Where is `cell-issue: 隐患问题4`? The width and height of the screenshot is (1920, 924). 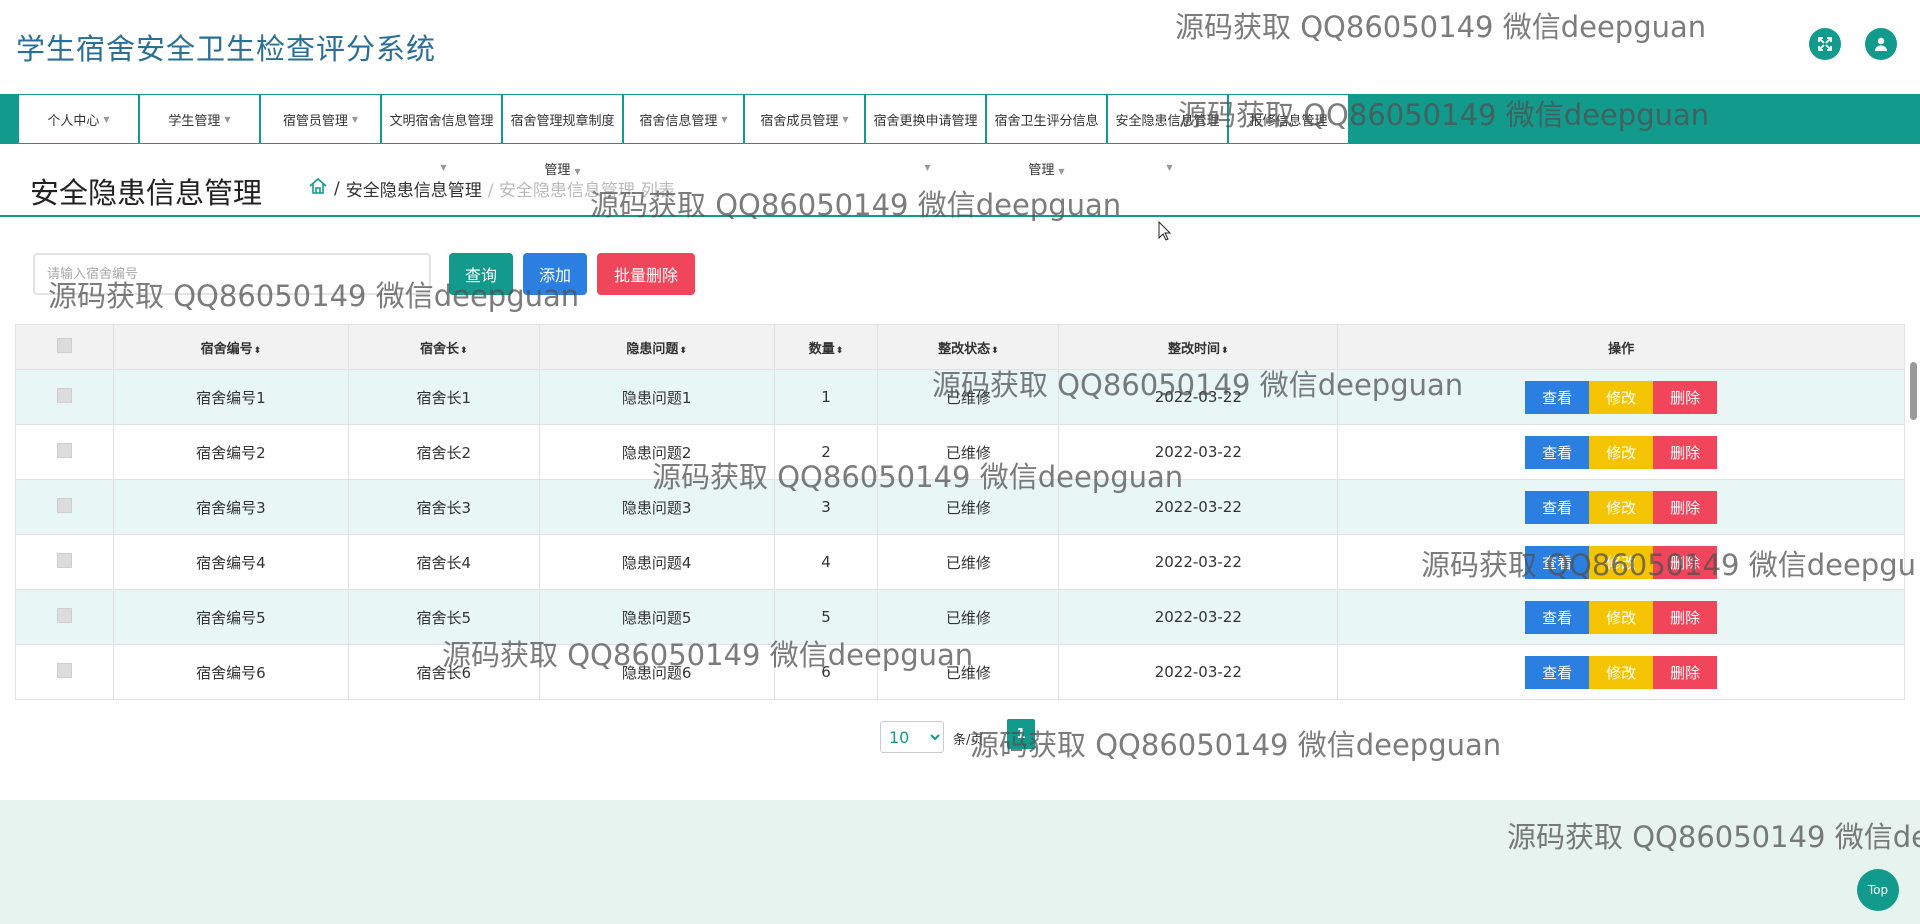
cell-issue: 隐患问题4 is located at coordinates (656, 562).